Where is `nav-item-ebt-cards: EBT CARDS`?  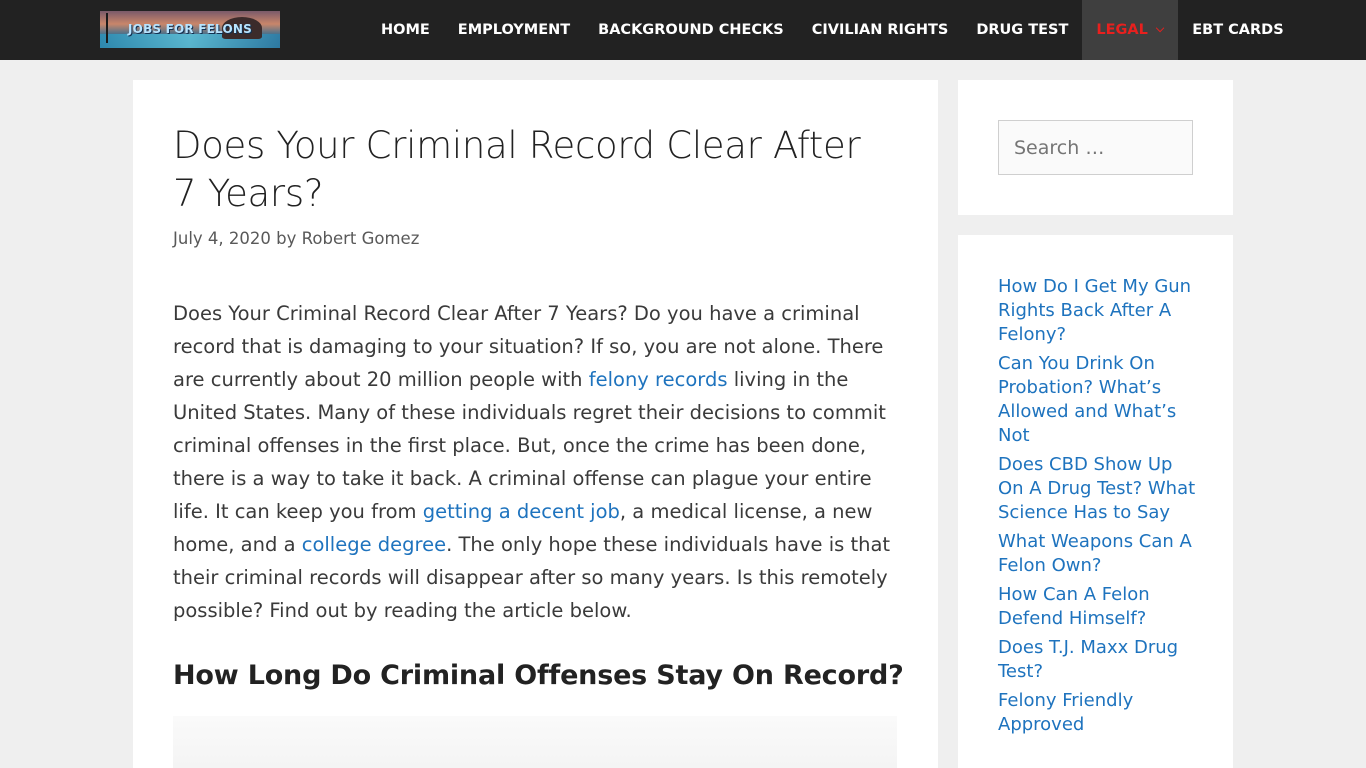
nav-item-ebt-cards: EBT CARDS is located at coordinates (1237, 30).